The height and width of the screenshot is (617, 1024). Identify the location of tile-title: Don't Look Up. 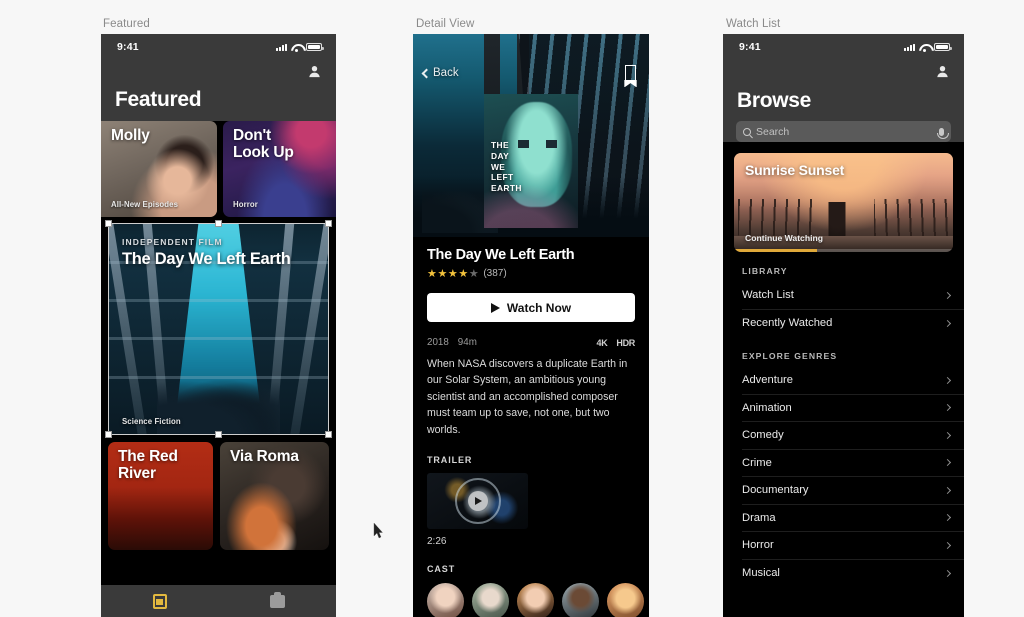
(263, 144).